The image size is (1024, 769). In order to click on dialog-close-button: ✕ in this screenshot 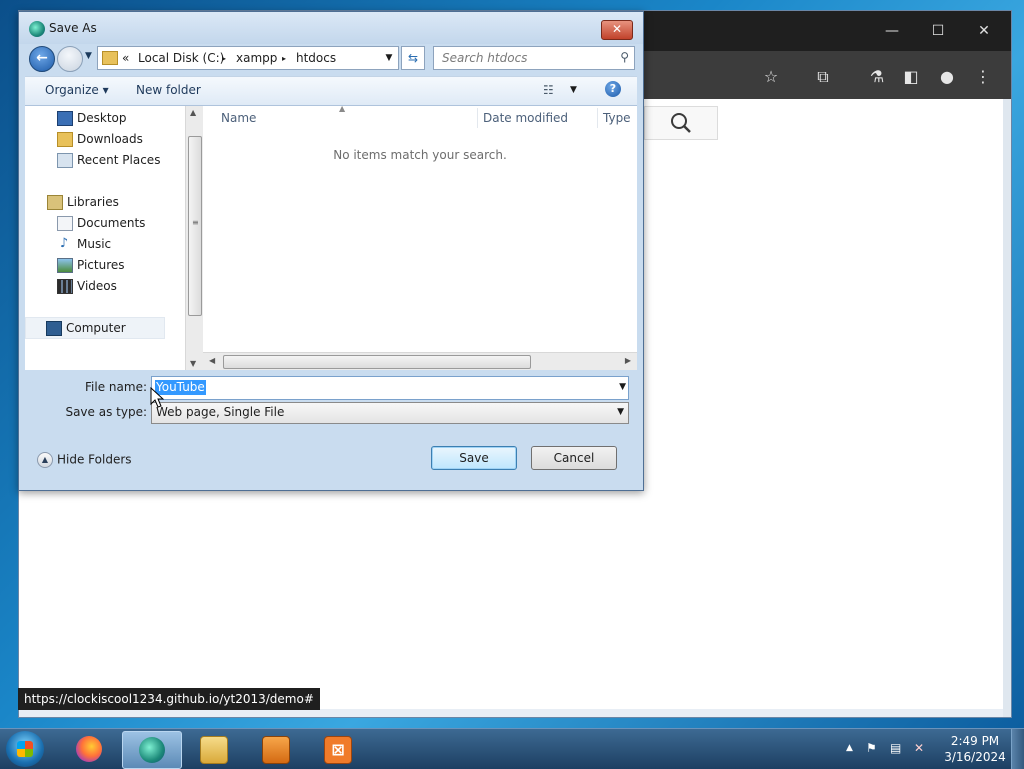, I will do `click(617, 30)`.